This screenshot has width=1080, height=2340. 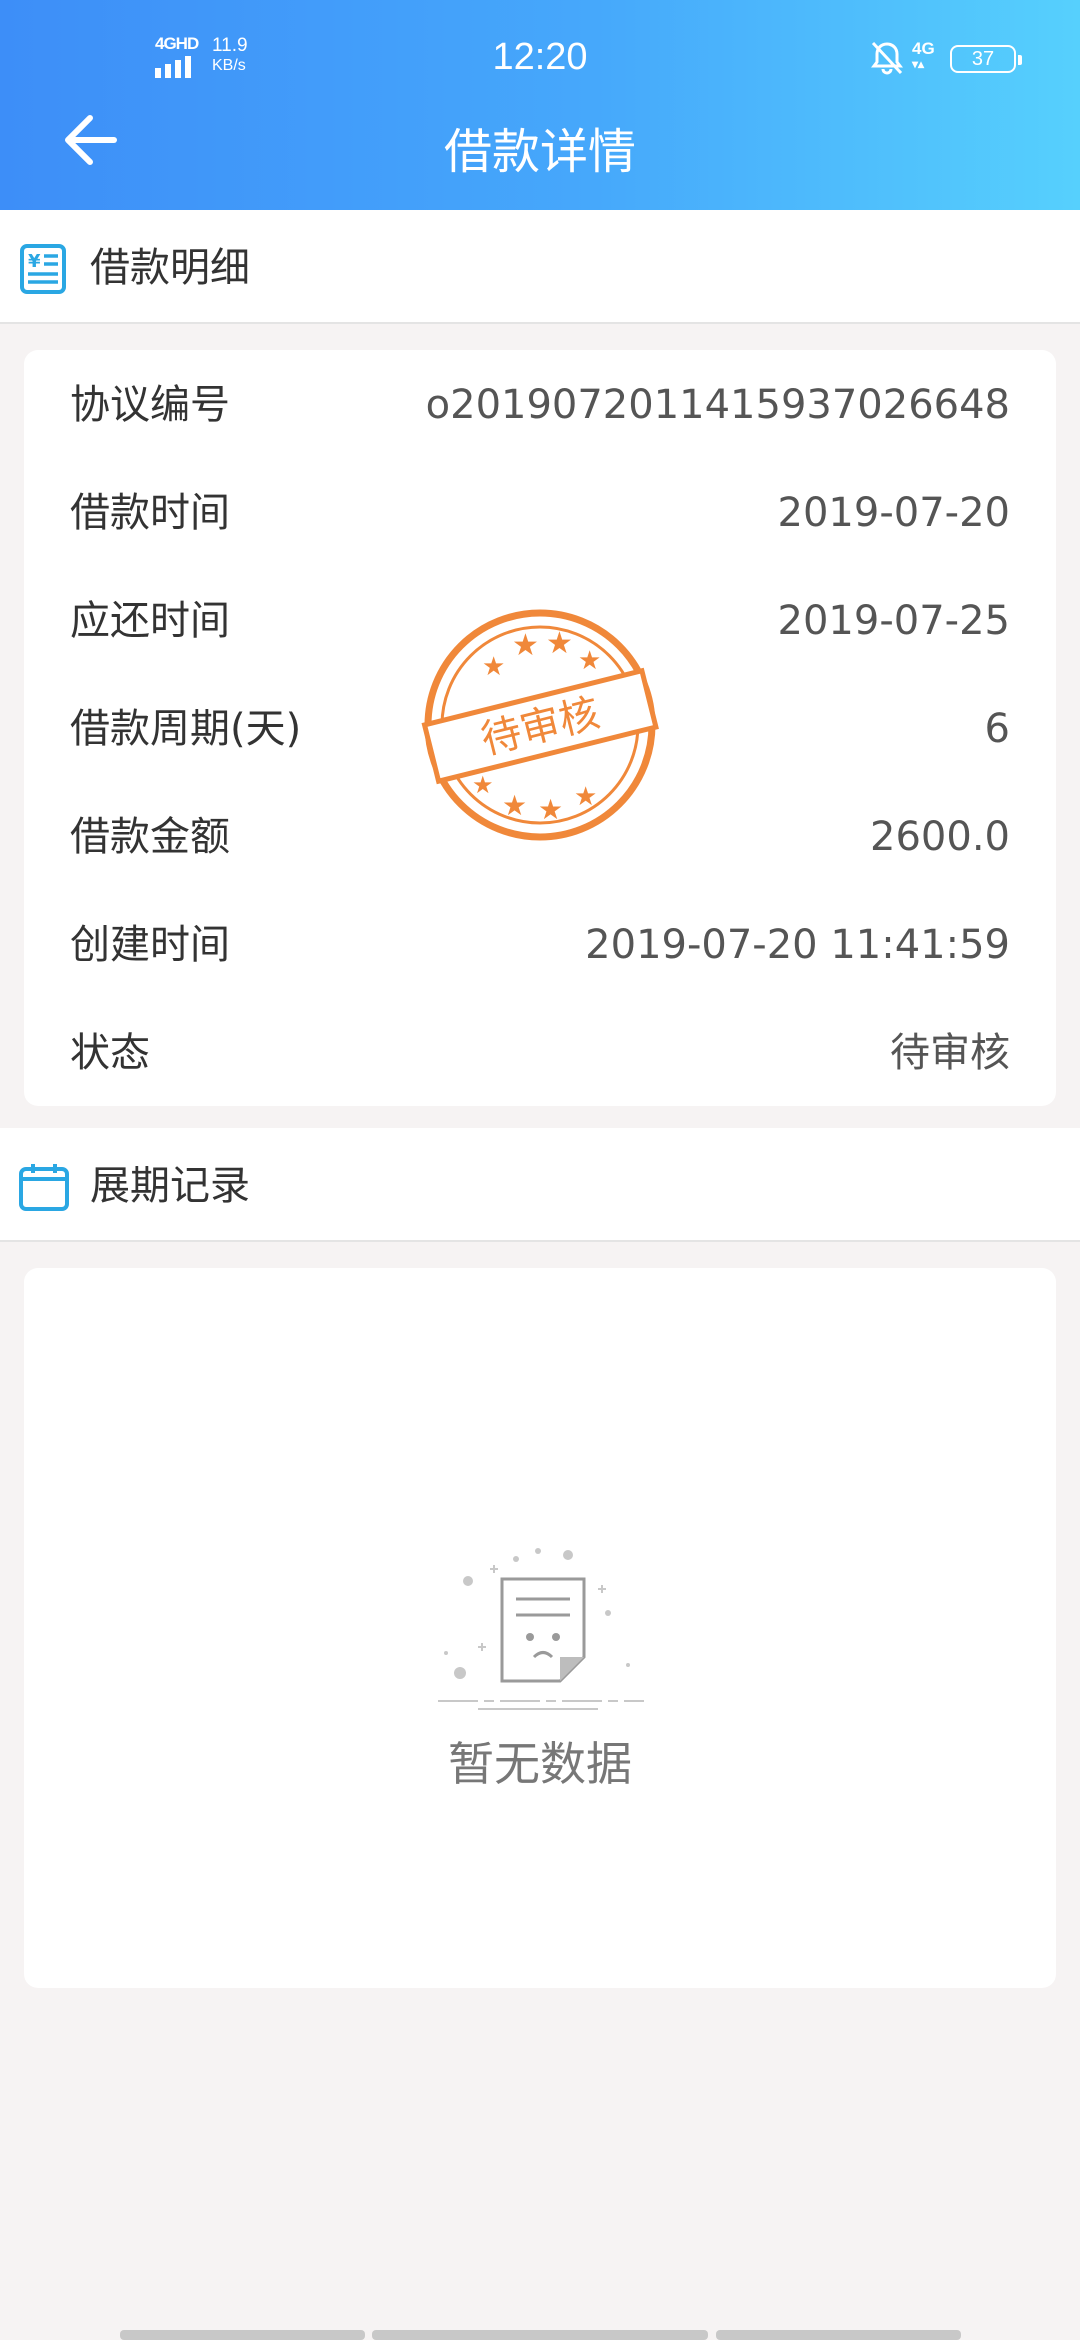 What do you see at coordinates (940, 837) in the screenshot?
I see `row-value: 2600.0` at bounding box center [940, 837].